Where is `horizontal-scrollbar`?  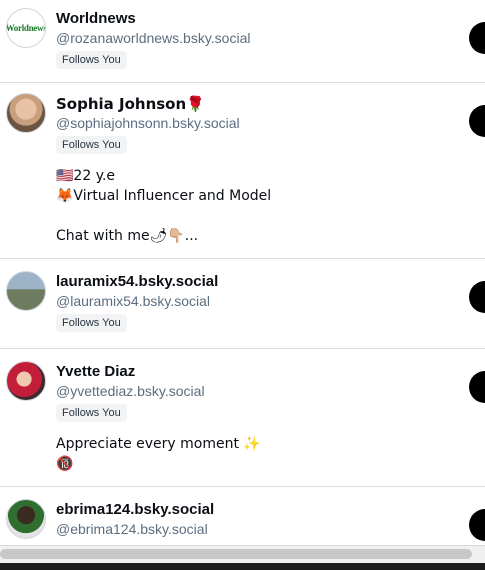
horizontal-scrollbar is located at coordinates (242, 554).